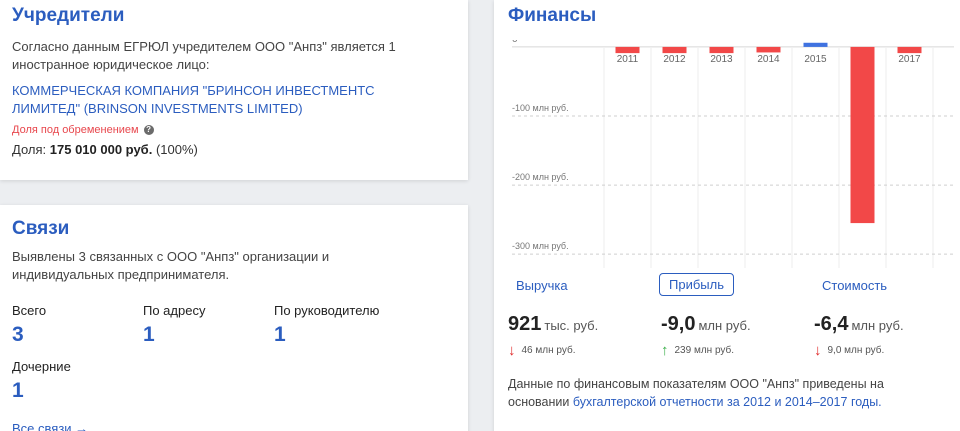 The image size is (960, 431). I want to click on x-tick-label: 2011, so click(628, 59).